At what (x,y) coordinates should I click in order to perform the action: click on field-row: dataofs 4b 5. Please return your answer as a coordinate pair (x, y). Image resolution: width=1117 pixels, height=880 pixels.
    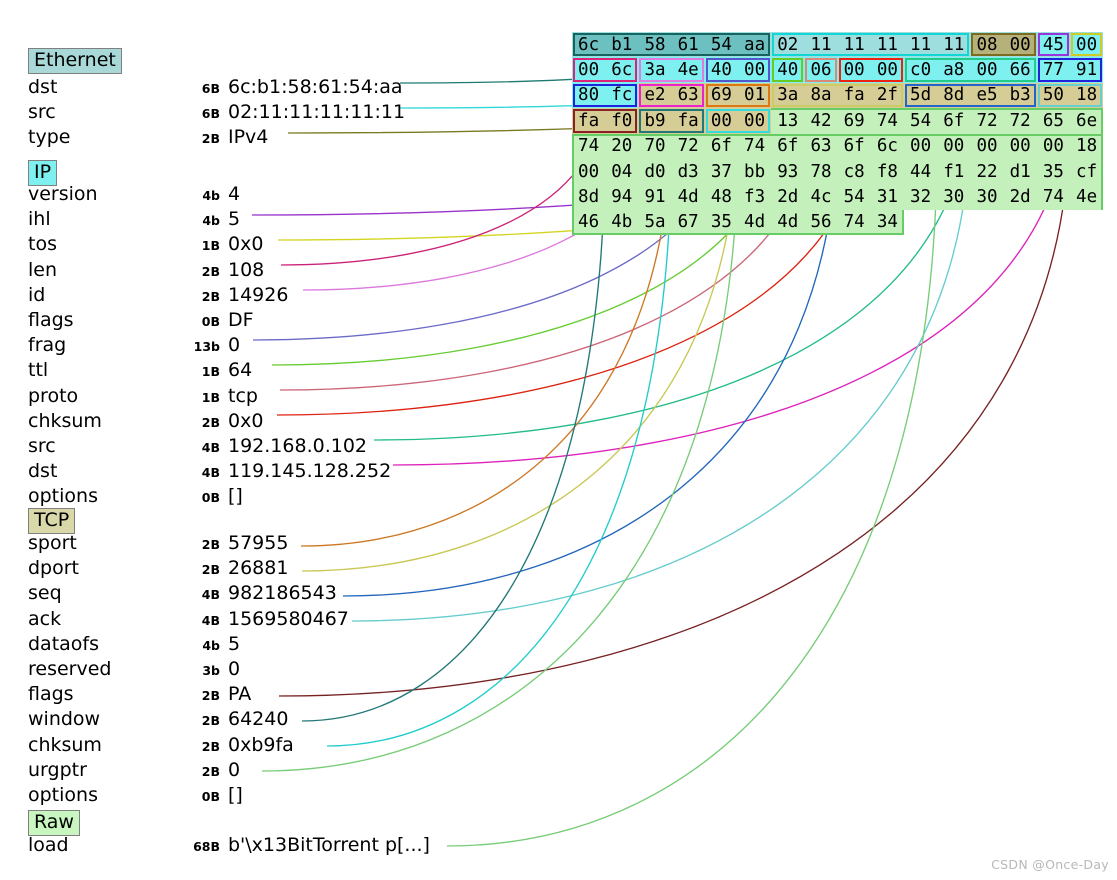
    Looking at the image, I should click on (280, 644).